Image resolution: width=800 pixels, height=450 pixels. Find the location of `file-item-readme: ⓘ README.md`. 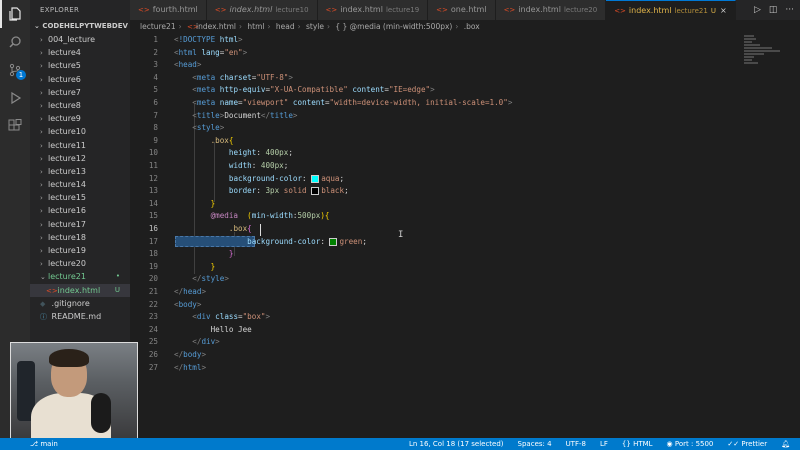

file-item-readme: ⓘ README.md is located at coordinates (80, 316).